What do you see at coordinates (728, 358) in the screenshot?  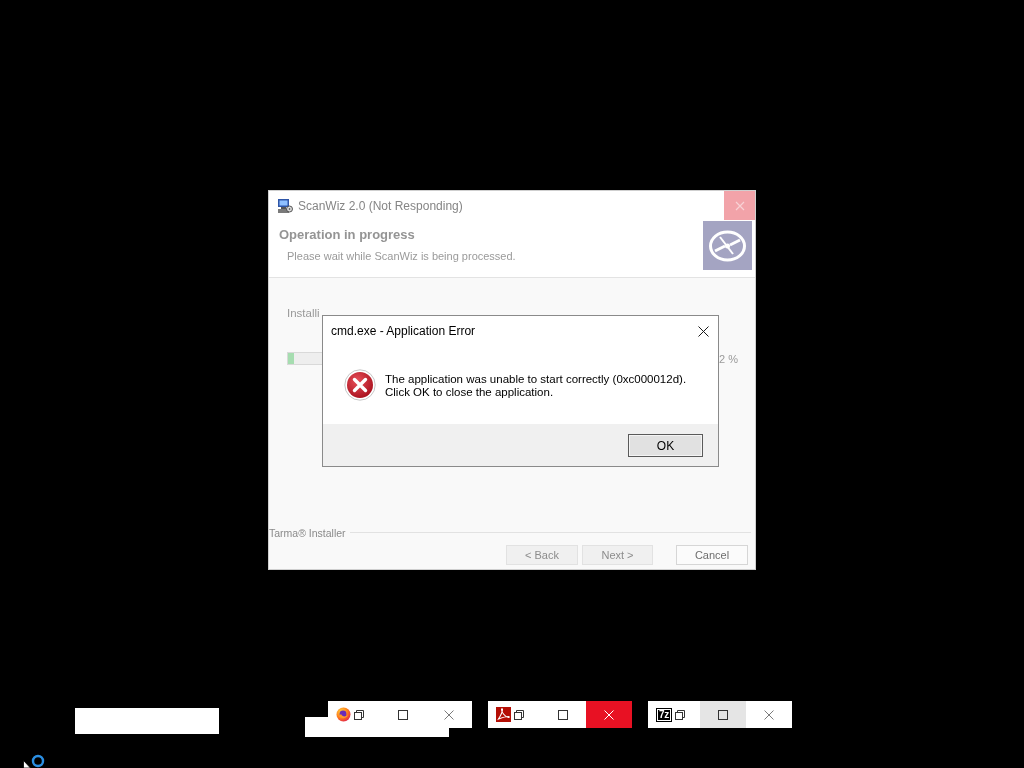 I see `progress-percent: 2 %` at bounding box center [728, 358].